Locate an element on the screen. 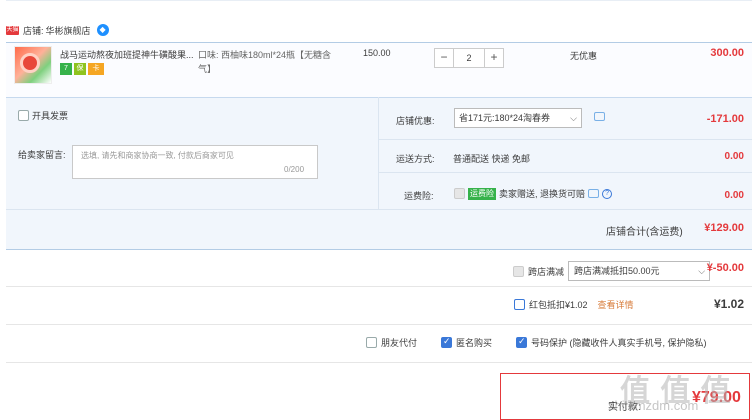  guarantee-icon: 保 is located at coordinates (80, 69).